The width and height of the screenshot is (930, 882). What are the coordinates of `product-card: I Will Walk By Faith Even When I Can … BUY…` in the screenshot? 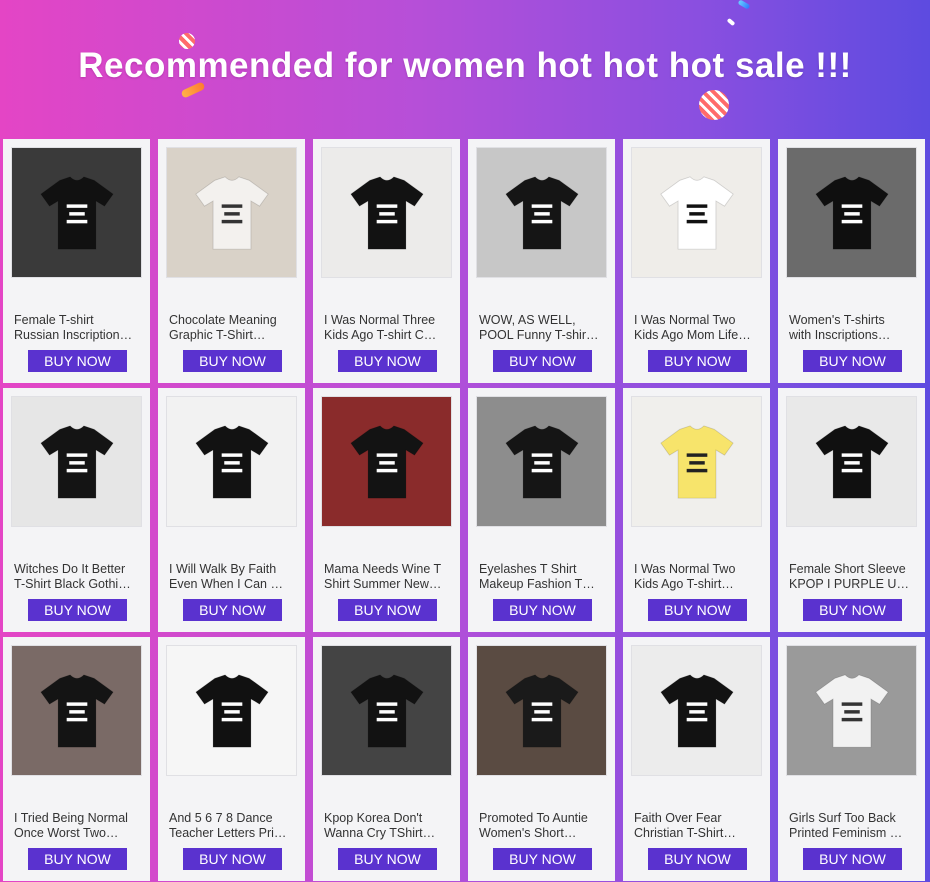 It's located at (231, 510).